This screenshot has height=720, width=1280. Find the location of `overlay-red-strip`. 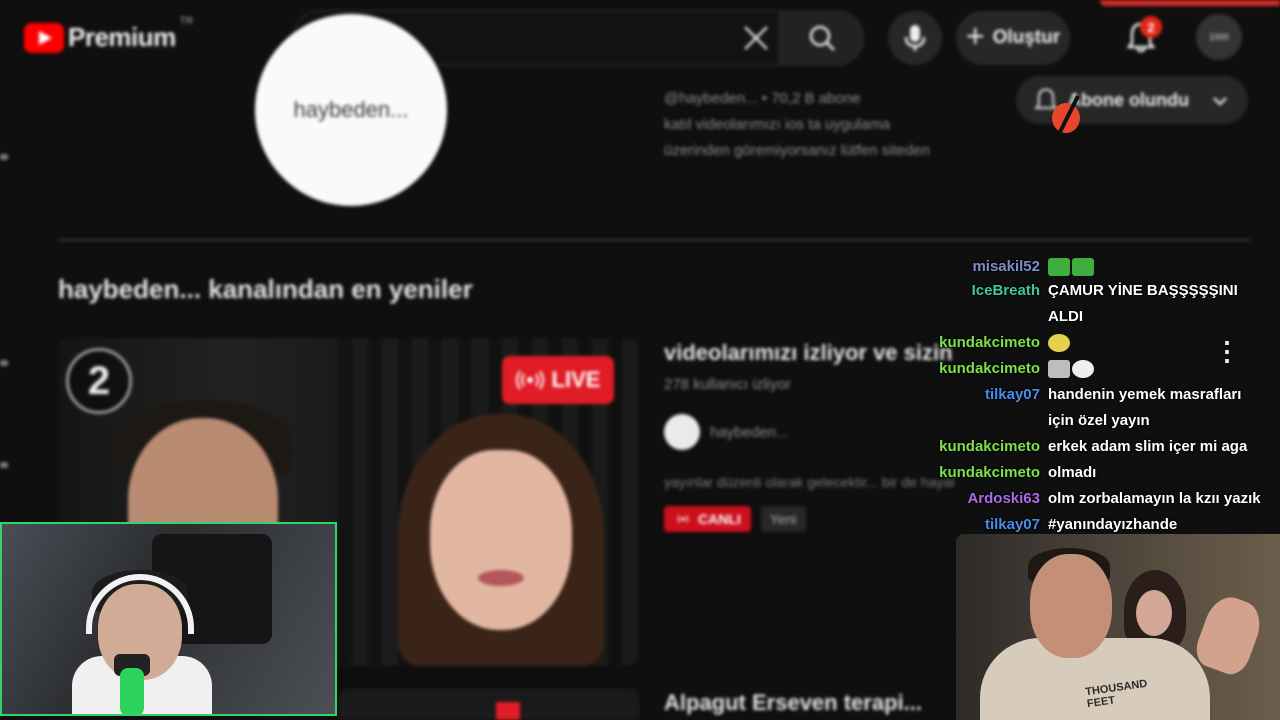

overlay-red-strip is located at coordinates (1190, 3).